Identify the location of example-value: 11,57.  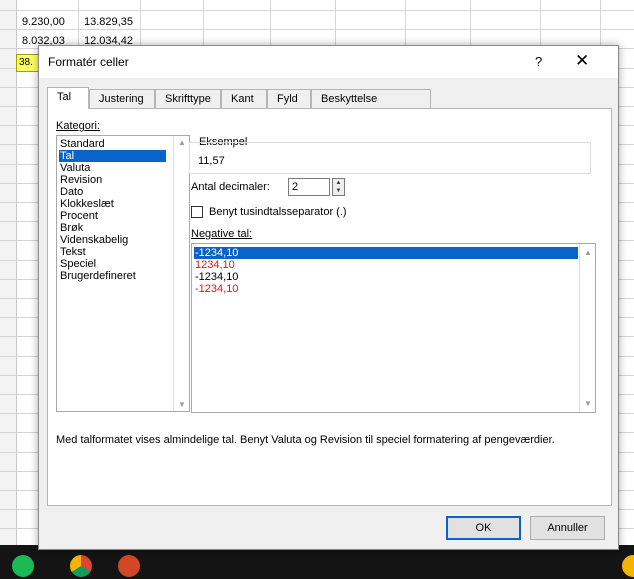
(211, 161).